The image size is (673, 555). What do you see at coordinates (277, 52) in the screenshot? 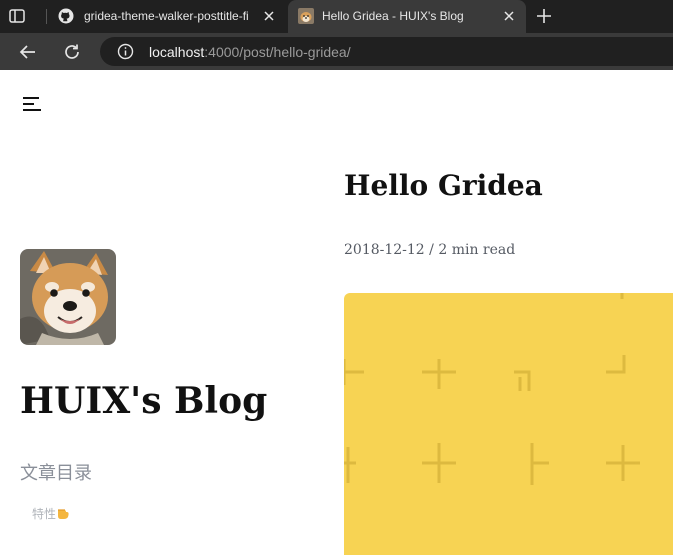
I see `url-path: :4000/post/hello-gridea/` at bounding box center [277, 52].